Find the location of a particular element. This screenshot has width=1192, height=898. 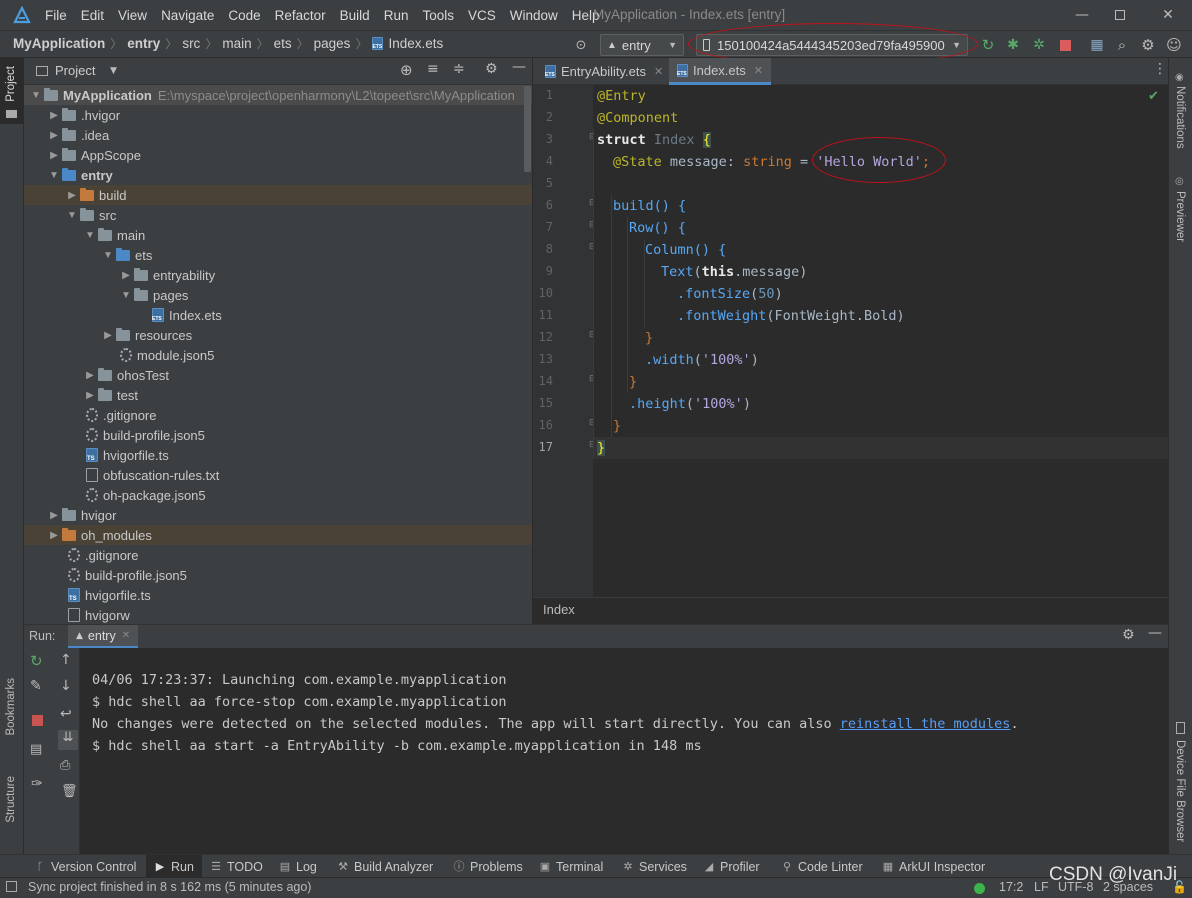

more-options-icon: ⋮ is located at coordinates (1160, 69).